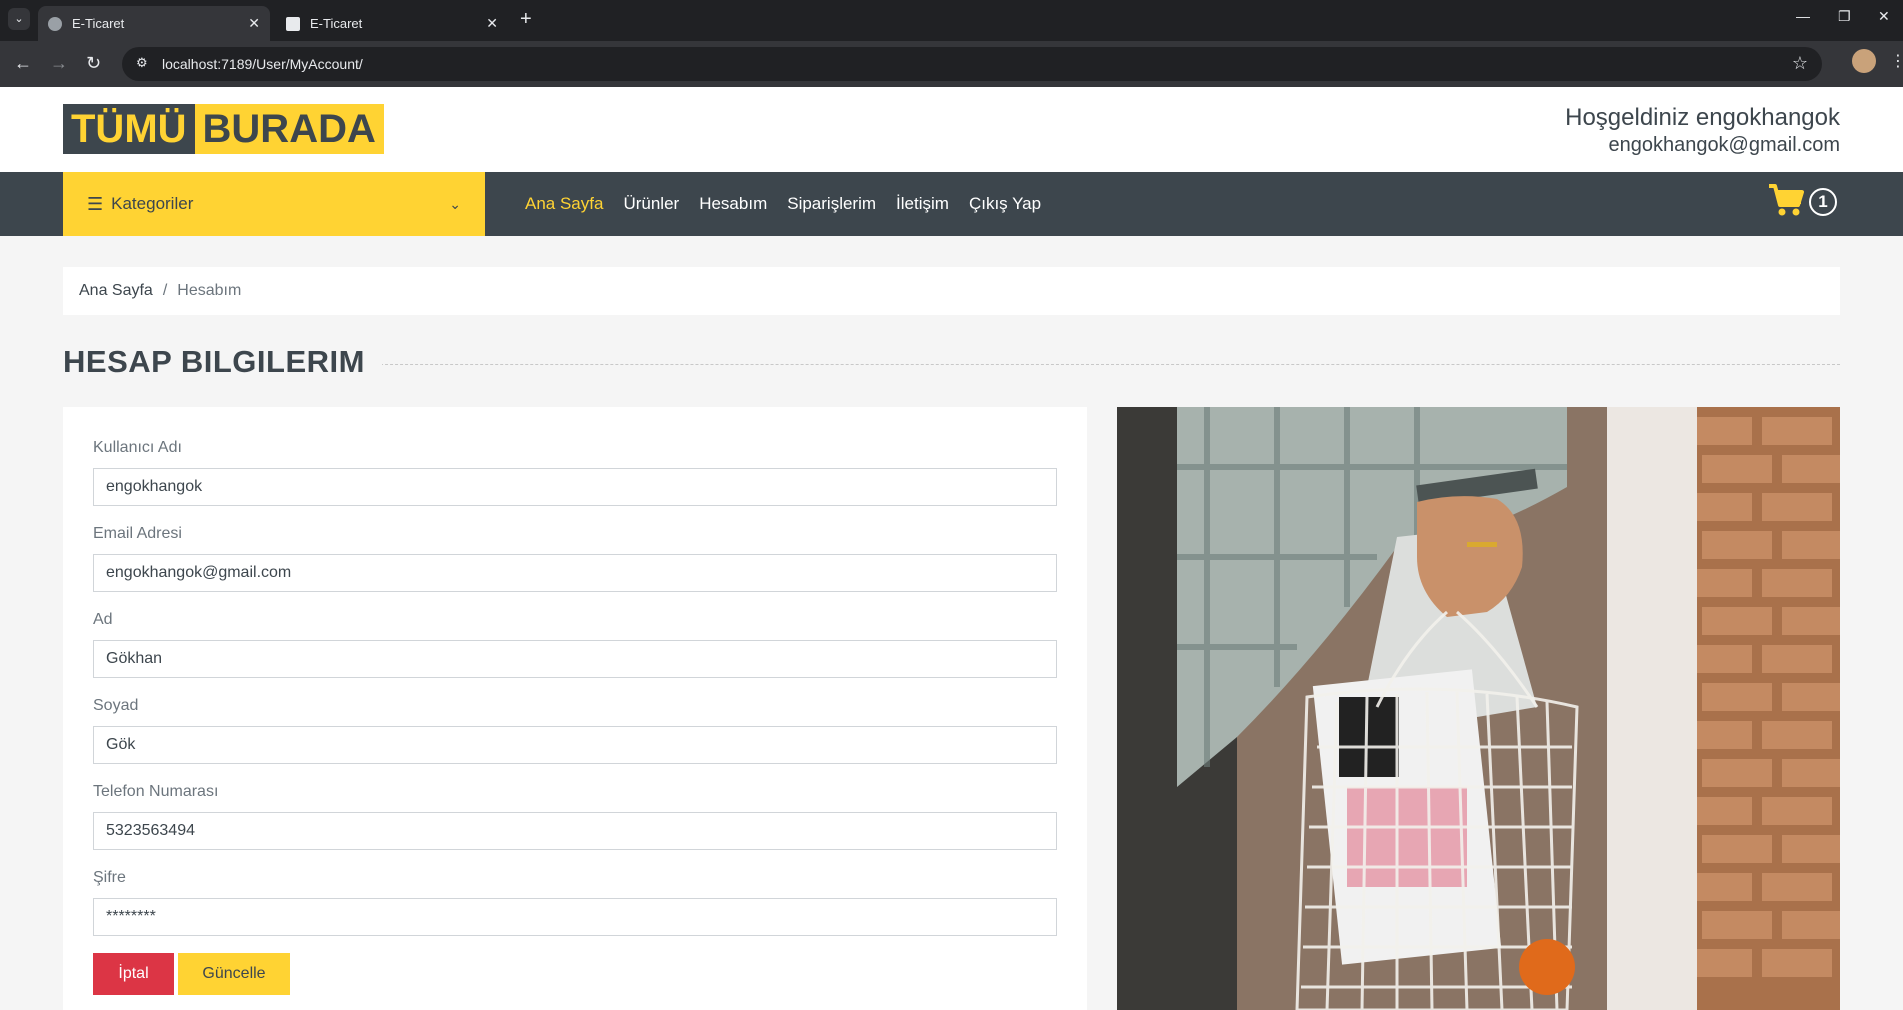 The width and height of the screenshot is (1903, 1010). I want to click on phone-label: Telefon Numarası, so click(156, 791).